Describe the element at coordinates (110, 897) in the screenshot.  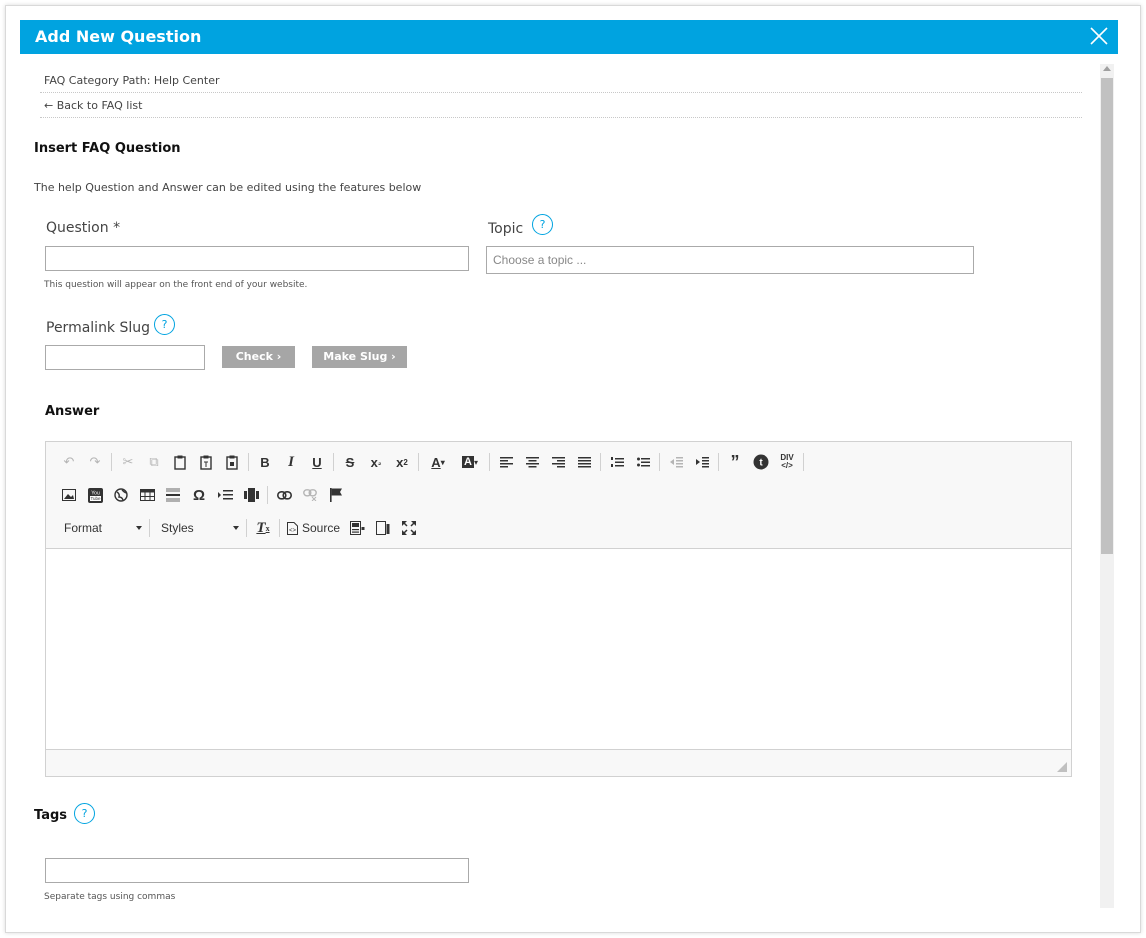
I see `tags-hint: Separate tags using commas` at that location.